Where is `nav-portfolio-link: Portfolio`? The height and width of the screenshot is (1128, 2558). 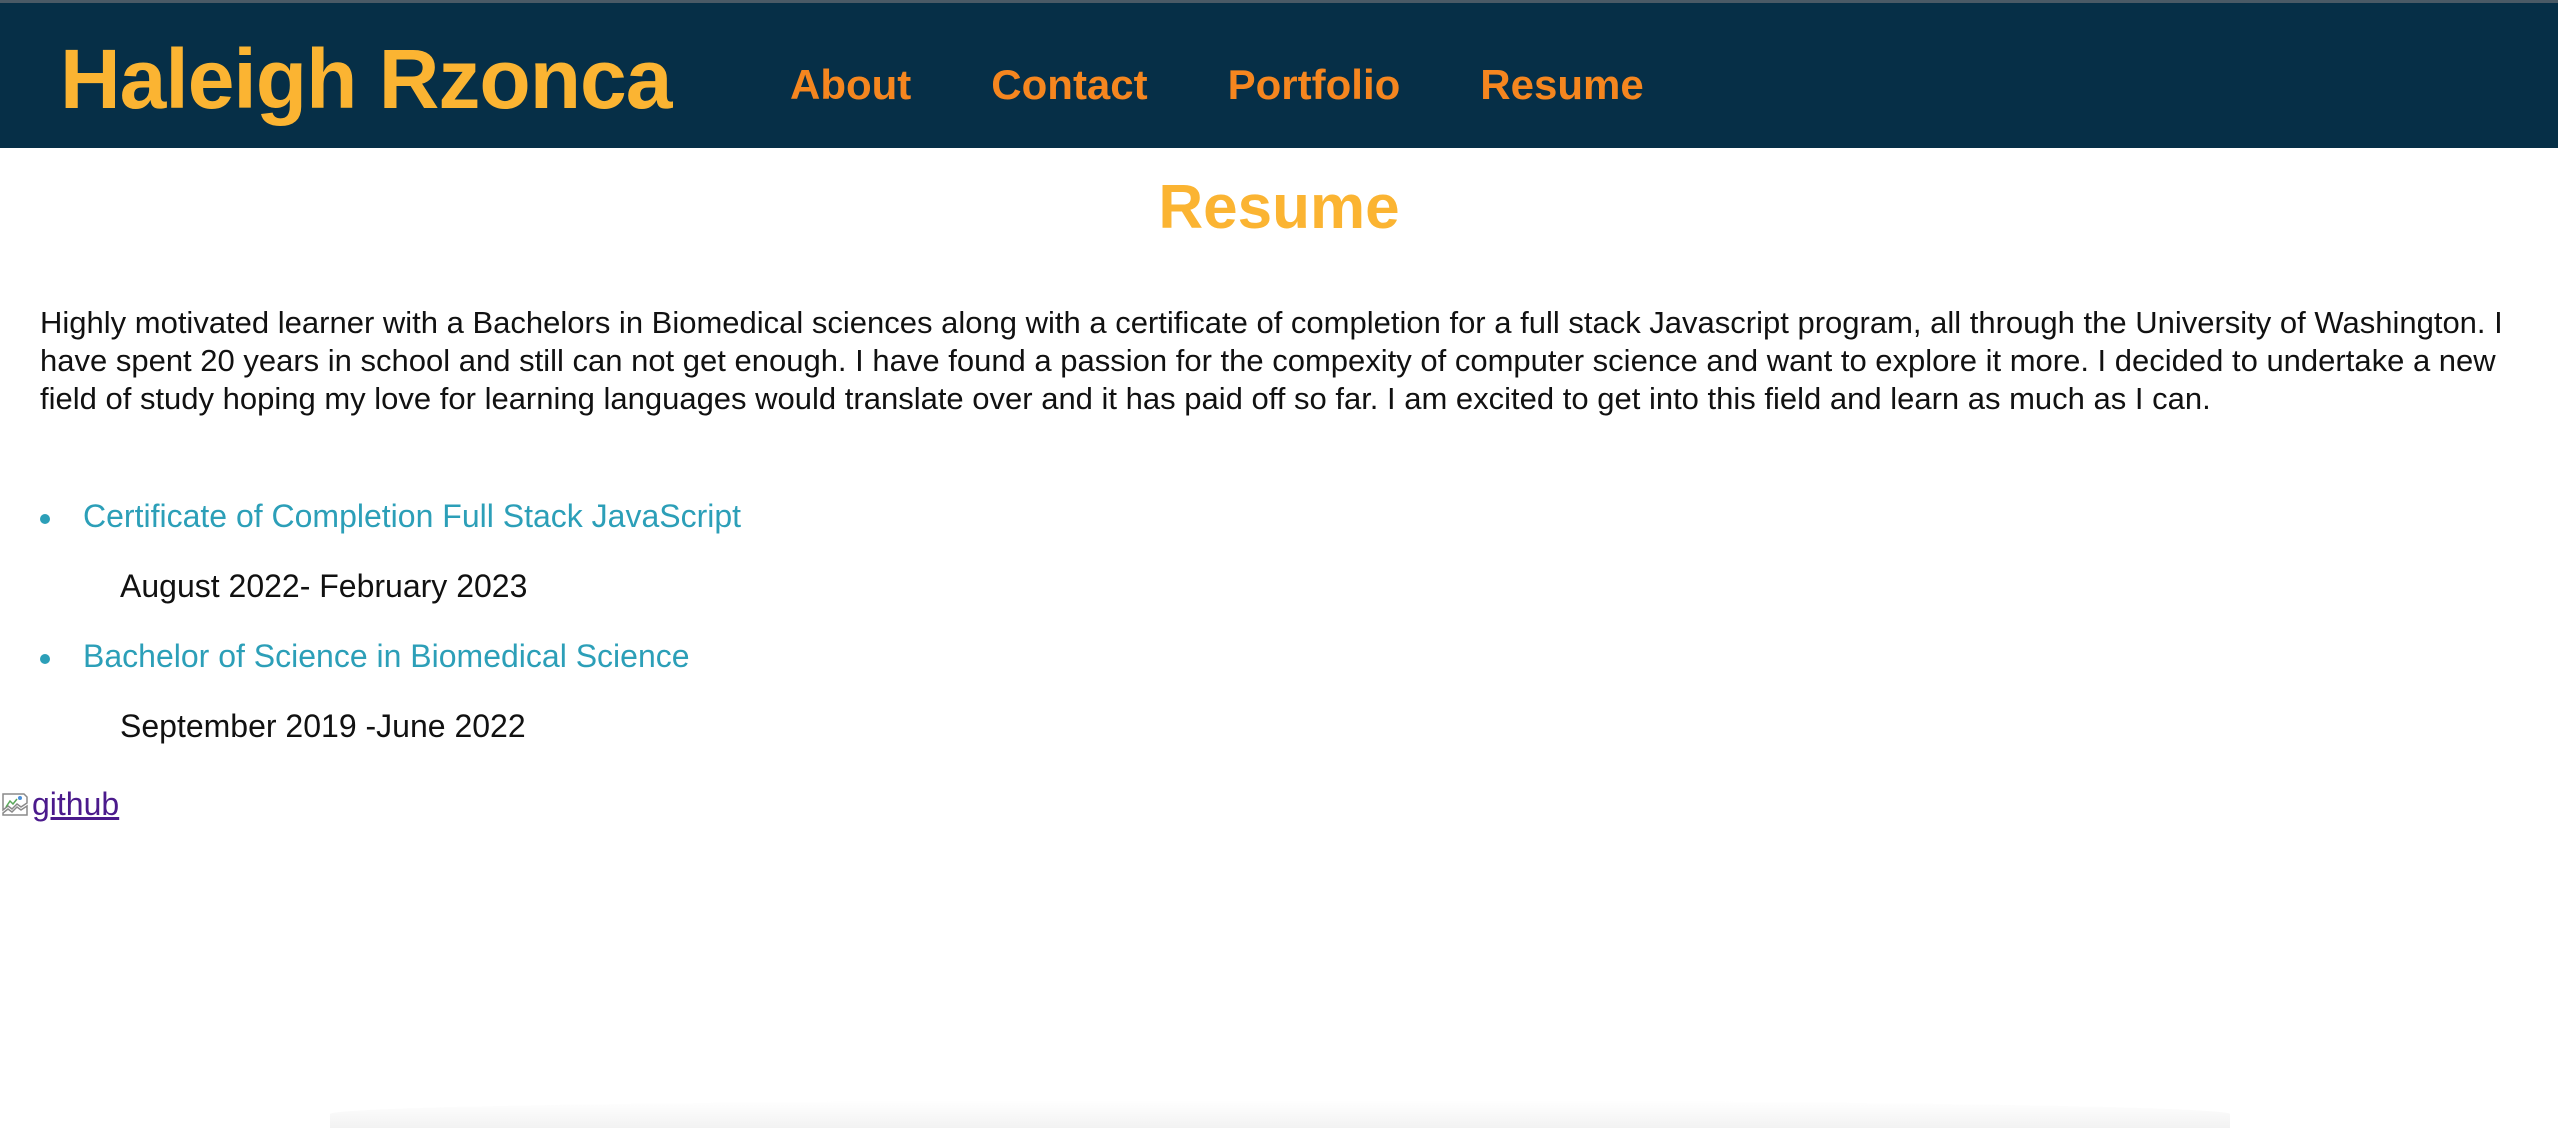 nav-portfolio-link: Portfolio is located at coordinates (1314, 85).